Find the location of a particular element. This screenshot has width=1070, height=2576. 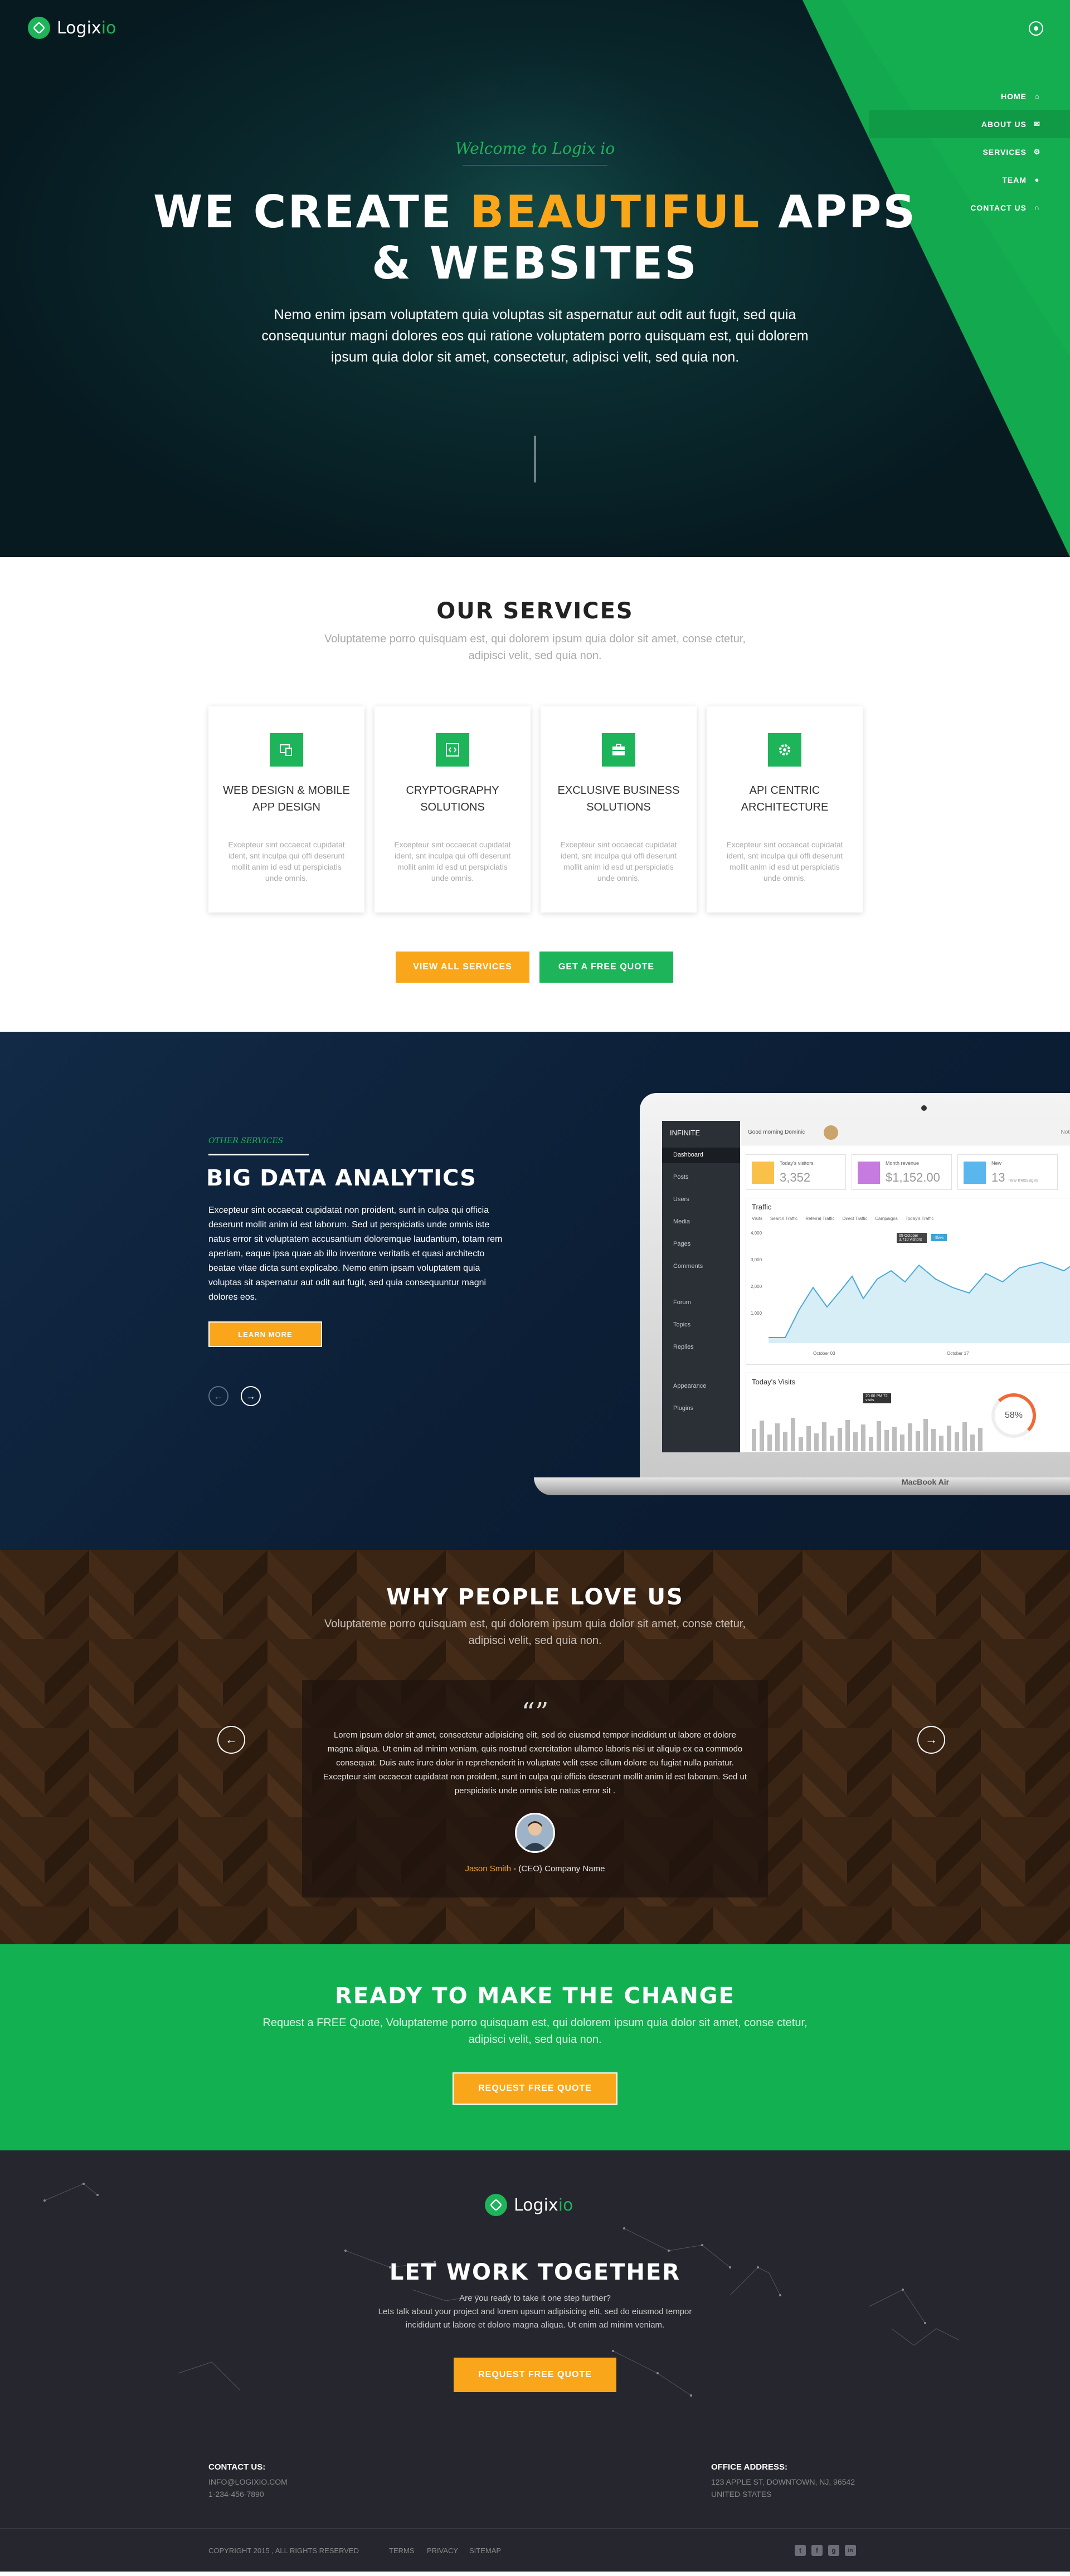

chart-tooltip: 05 October 3,710 visitors is located at coordinates (912, 1238).